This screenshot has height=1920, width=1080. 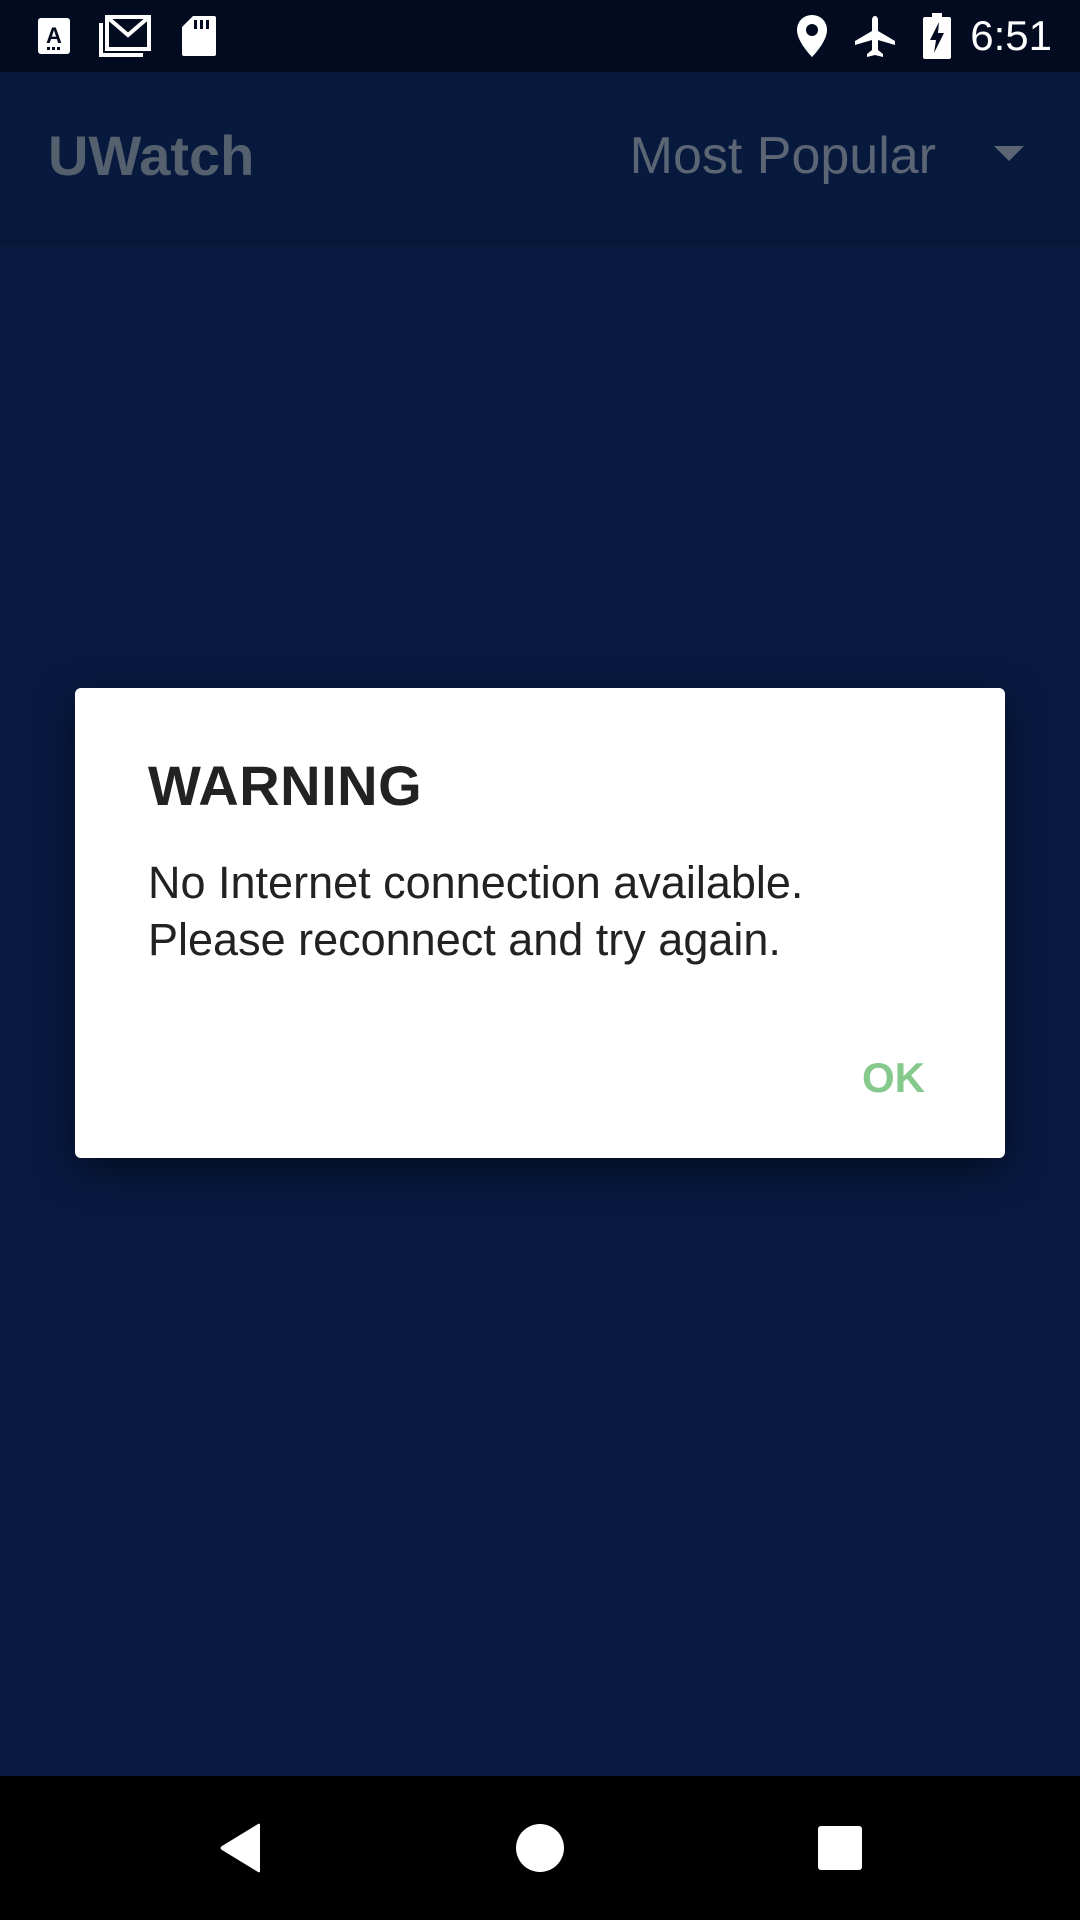 I want to click on home-icon, so click(x=540, y=1848).